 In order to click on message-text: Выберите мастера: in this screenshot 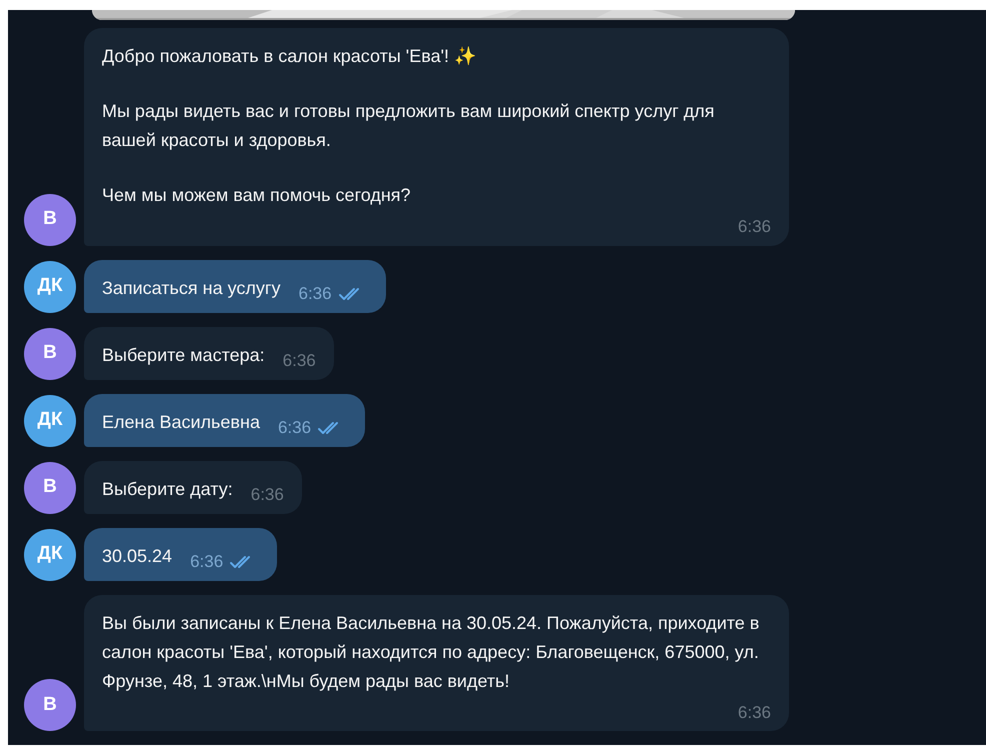, I will do `click(183, 355)`.